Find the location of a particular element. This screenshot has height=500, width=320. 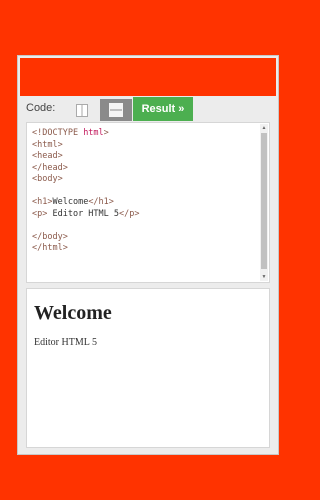

preview-paragraph: Editor HTML 5 is located at coordinates (65, 342).